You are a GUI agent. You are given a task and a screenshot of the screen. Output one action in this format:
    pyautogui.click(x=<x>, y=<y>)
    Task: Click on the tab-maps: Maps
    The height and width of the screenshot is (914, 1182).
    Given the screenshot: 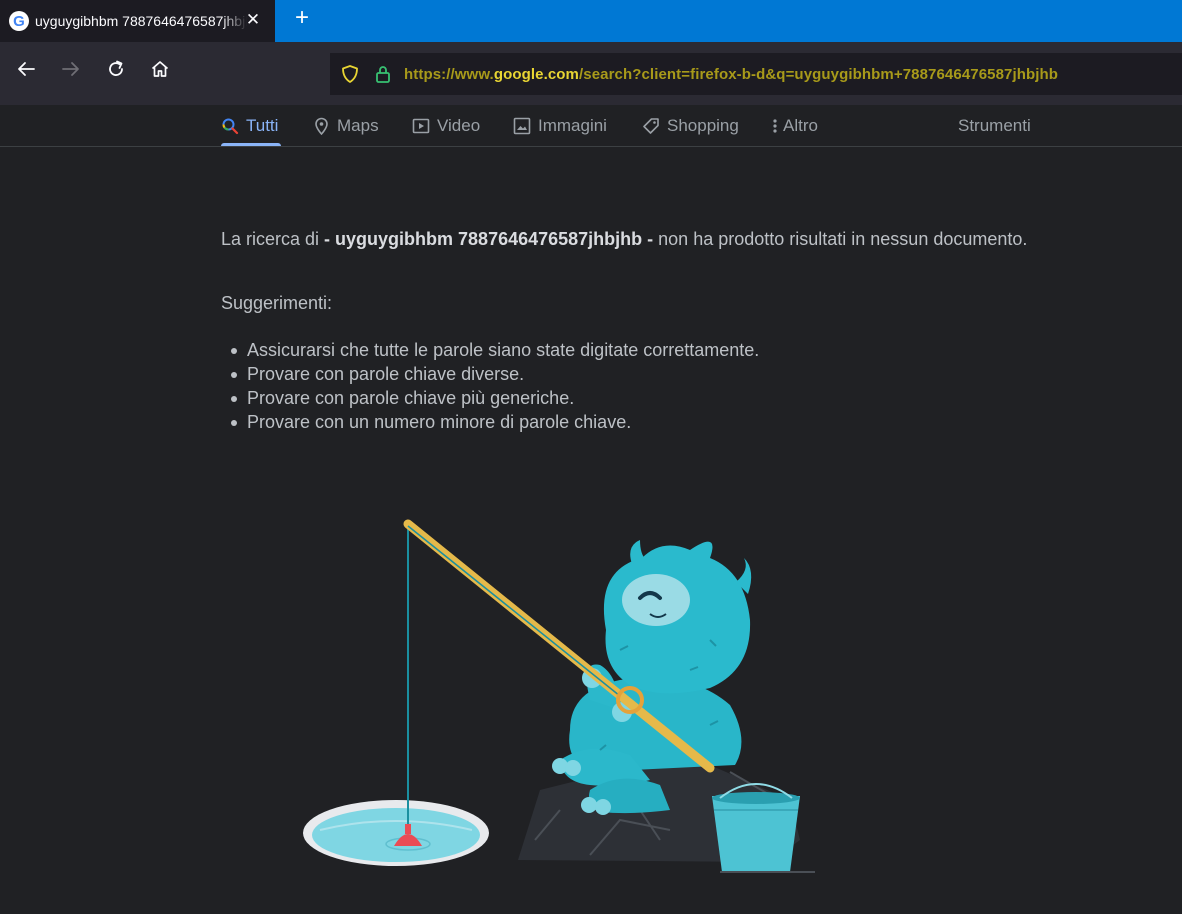 What is the action you would take?
    pyautogui.click(x=346, y=126)
    